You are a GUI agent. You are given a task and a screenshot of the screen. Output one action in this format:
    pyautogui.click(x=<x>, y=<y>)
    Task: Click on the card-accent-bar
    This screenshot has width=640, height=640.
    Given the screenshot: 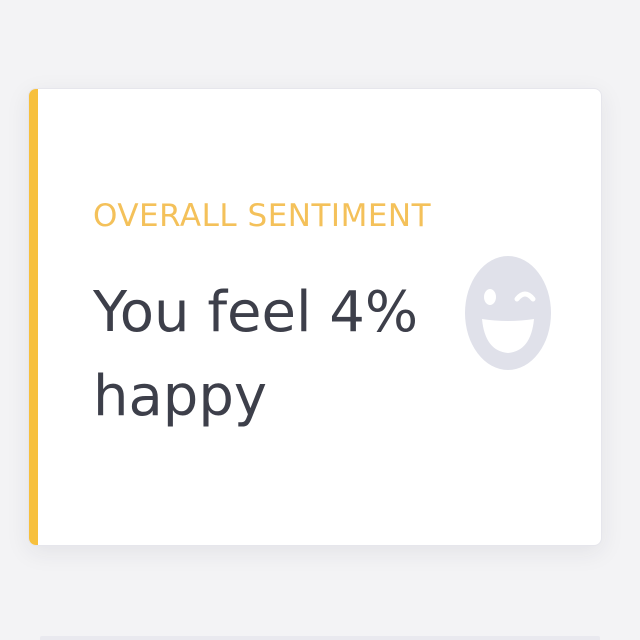 What is the action you would take?
    pyautogui.click(x=33, y=317)
    